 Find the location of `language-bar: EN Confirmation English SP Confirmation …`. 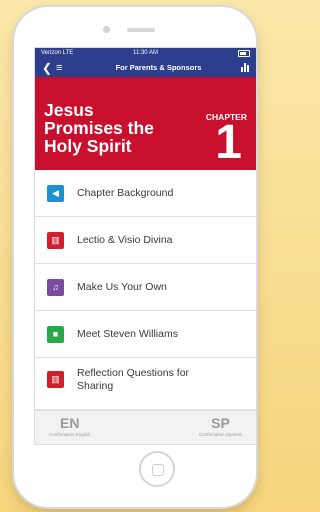

language-bar: EN Confirmation English SP Confirmation … is located at coordinates (145, 426).